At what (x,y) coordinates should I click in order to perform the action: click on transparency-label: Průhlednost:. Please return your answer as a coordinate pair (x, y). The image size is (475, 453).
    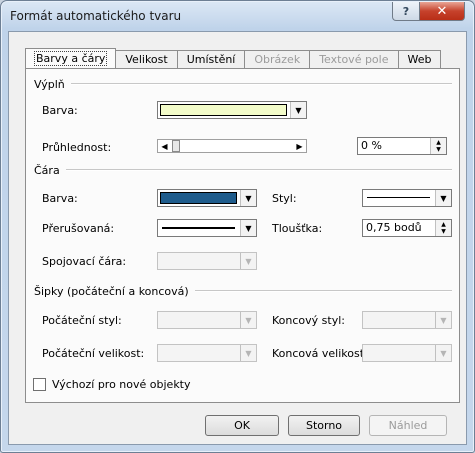
    Looking at the image, I should click on (77, 147).